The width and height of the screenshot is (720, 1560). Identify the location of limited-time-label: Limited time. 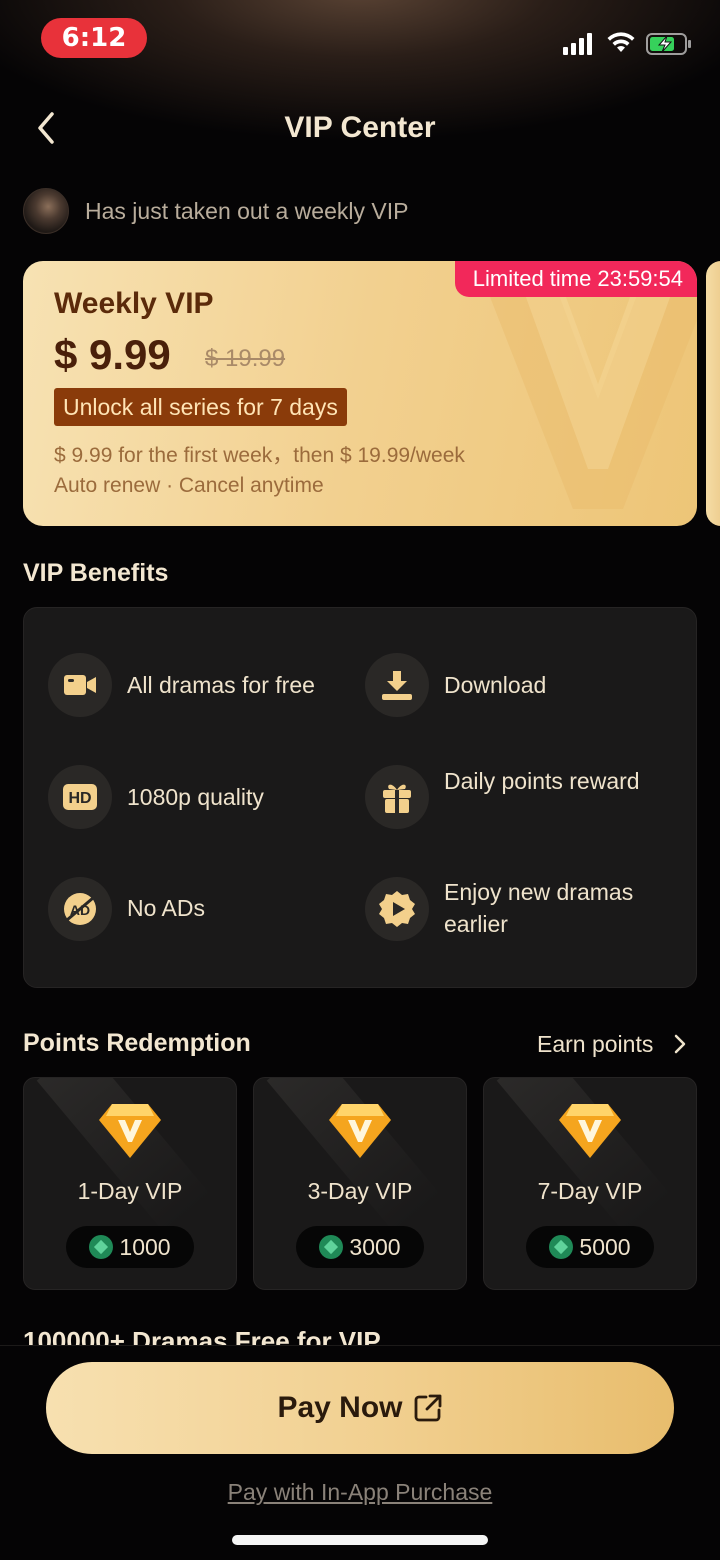
(532, 278).